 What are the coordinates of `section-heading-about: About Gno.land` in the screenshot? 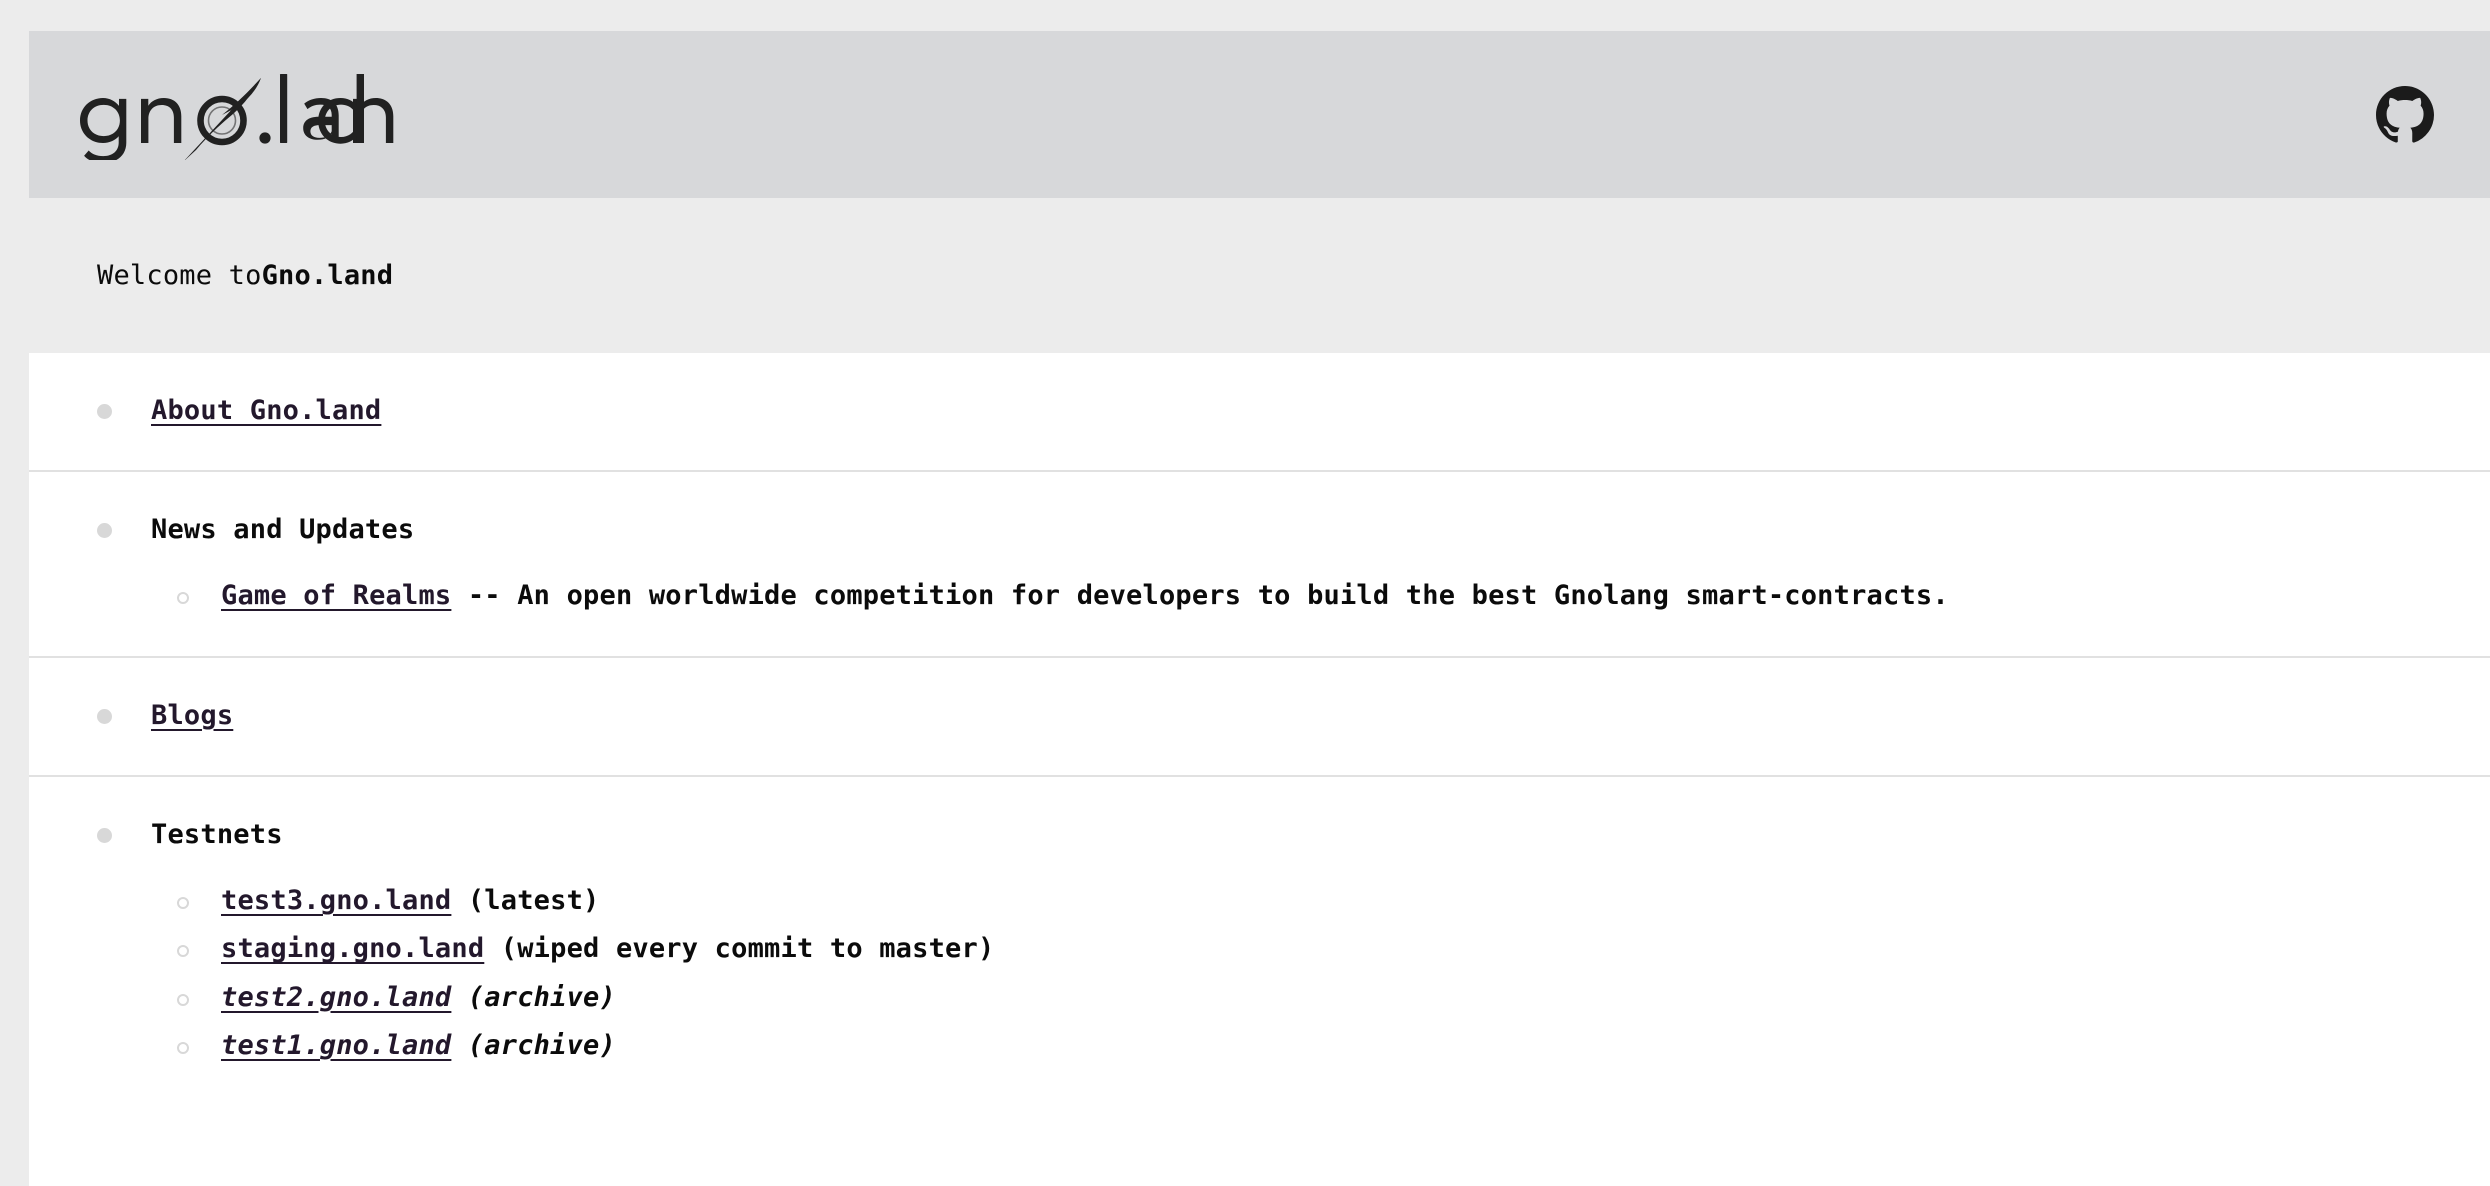 It's located at (266, 410).